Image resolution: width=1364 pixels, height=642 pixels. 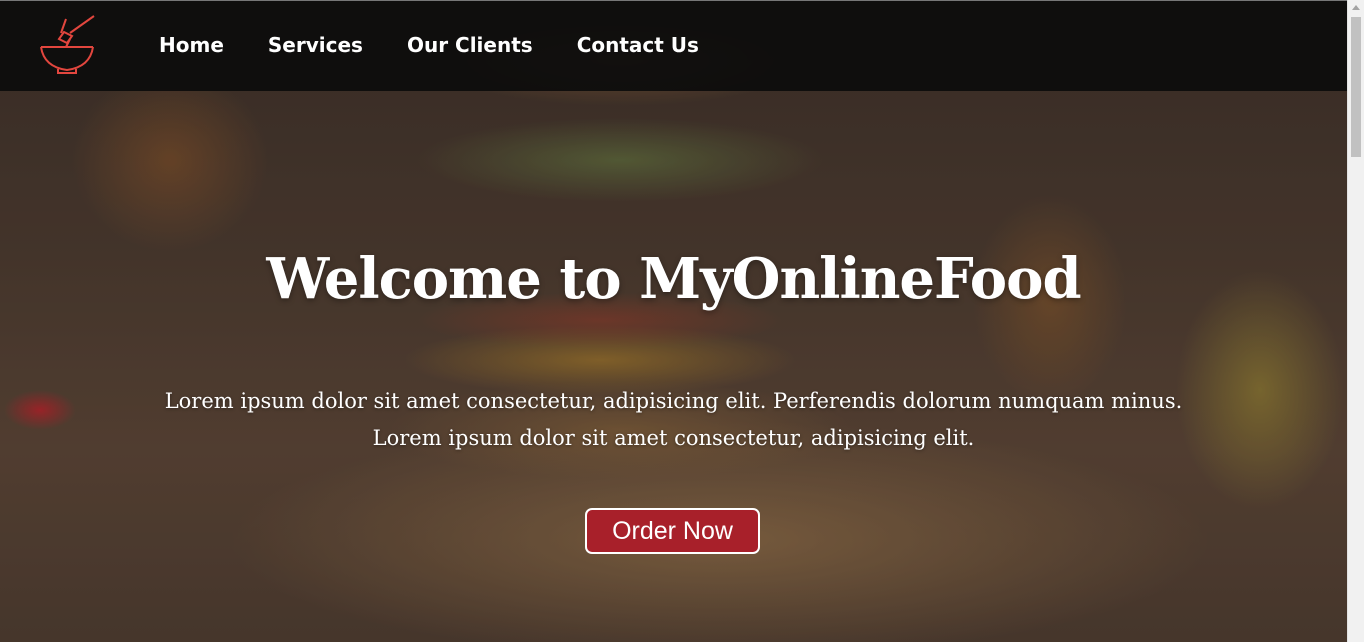 I want to click on nav-link-contact-us: Contact Us, so click(x=638, y=45).